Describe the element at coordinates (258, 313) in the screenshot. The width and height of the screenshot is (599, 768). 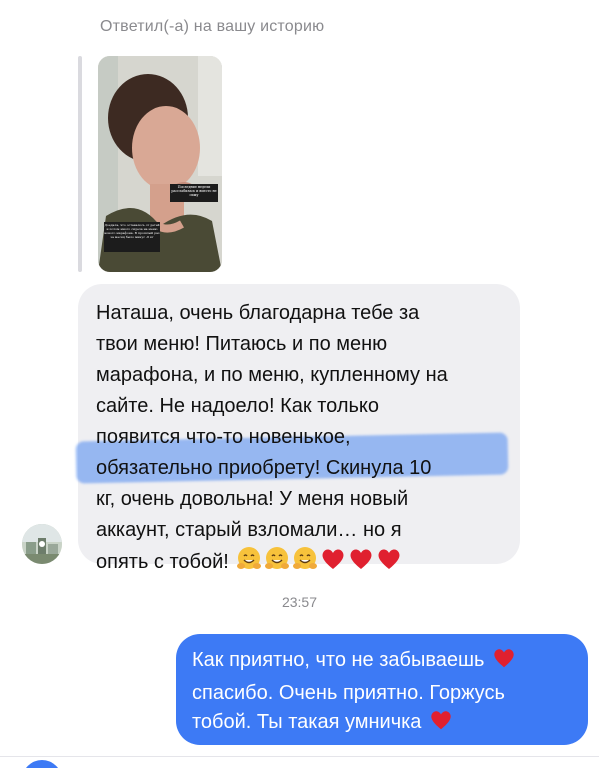
I see `incoming-line: Наташа, очень благодарна тебе за` at that location.